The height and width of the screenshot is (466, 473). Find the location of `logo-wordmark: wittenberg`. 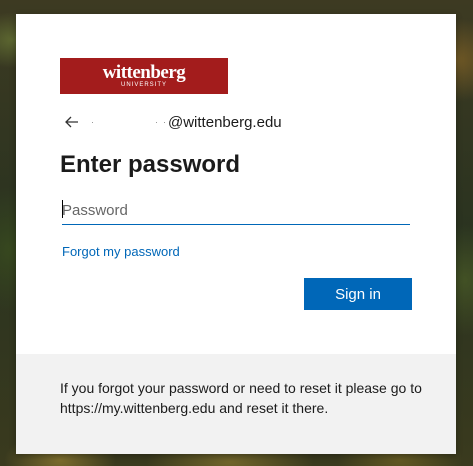

logo-wordmark: wittenberg is located at coordinates (144, 72).